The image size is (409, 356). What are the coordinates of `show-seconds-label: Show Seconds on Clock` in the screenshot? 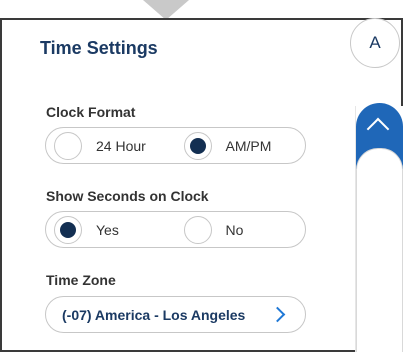 It's located at (127, 196).